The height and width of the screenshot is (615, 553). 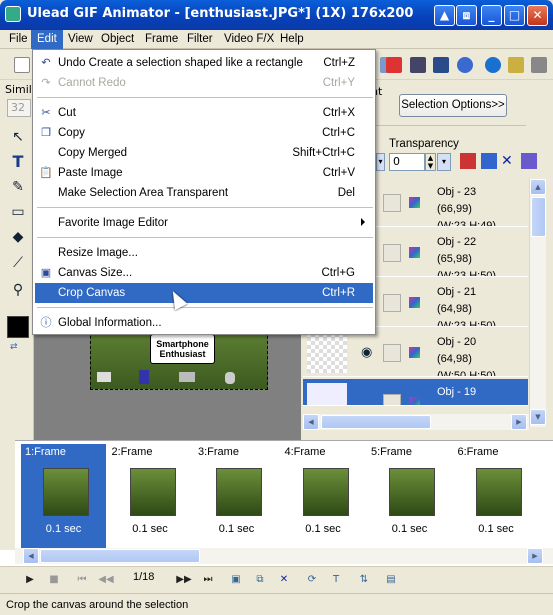 I want to click on menu-item-copy: ❐ Copy Ctrl+C, so click(x=204, y=133).